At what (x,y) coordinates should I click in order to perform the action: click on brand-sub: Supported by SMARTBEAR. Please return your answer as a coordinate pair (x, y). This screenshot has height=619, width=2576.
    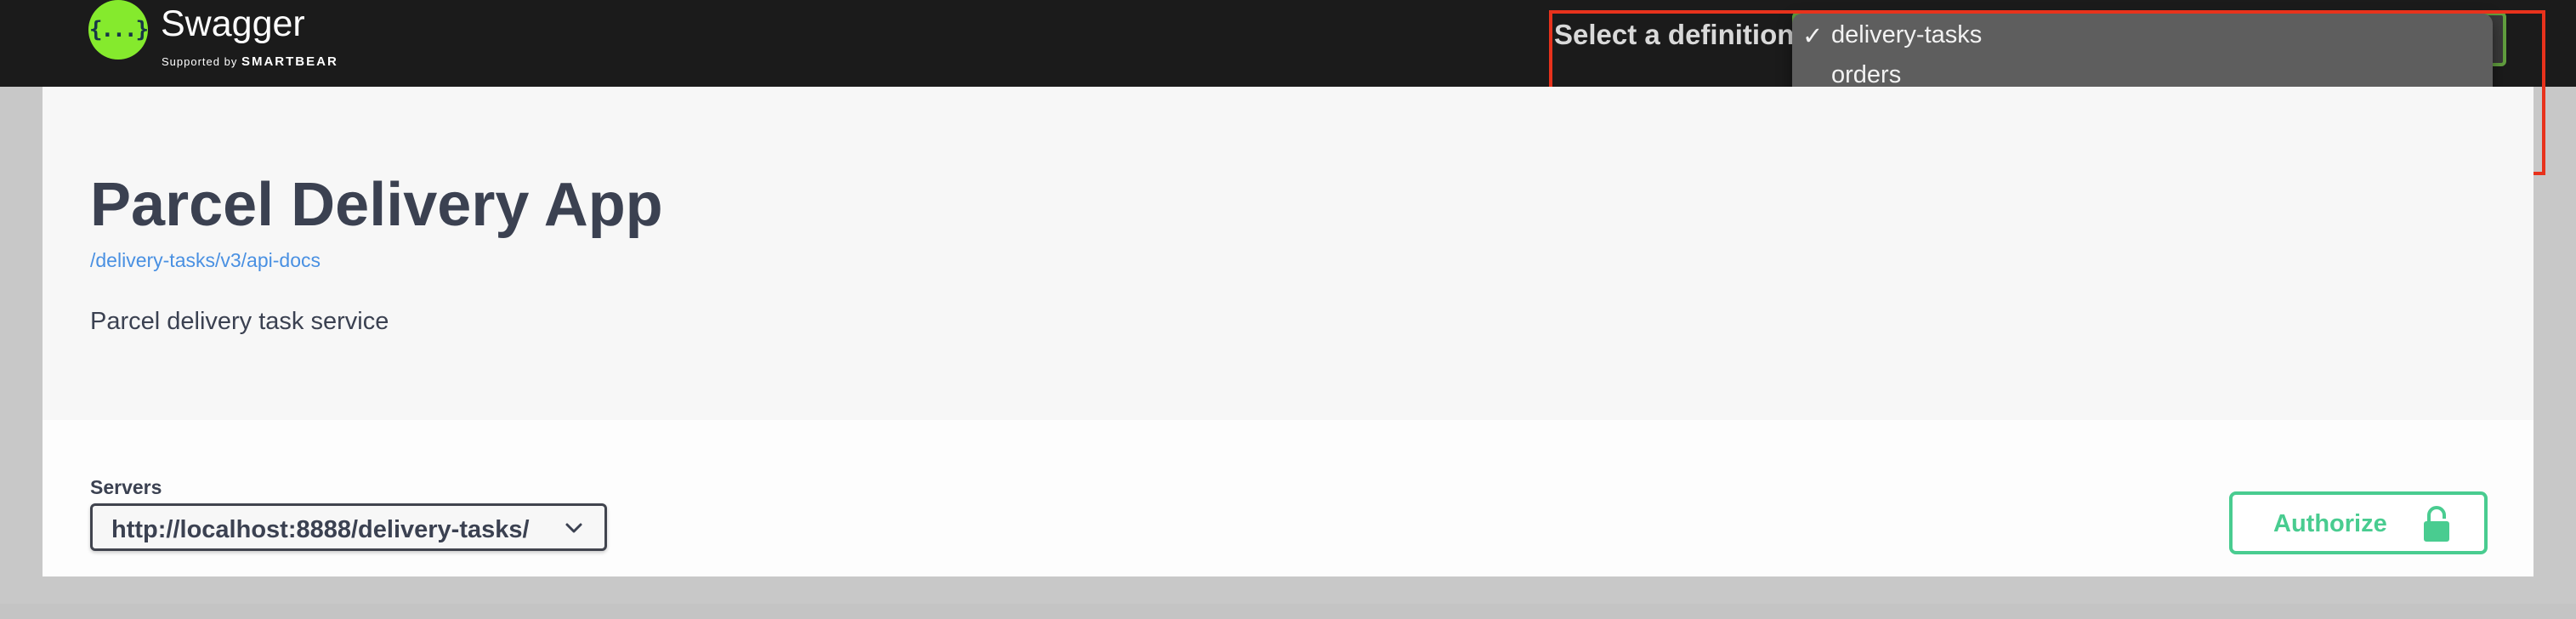
    Looking at the image, I should click on (250, 62).